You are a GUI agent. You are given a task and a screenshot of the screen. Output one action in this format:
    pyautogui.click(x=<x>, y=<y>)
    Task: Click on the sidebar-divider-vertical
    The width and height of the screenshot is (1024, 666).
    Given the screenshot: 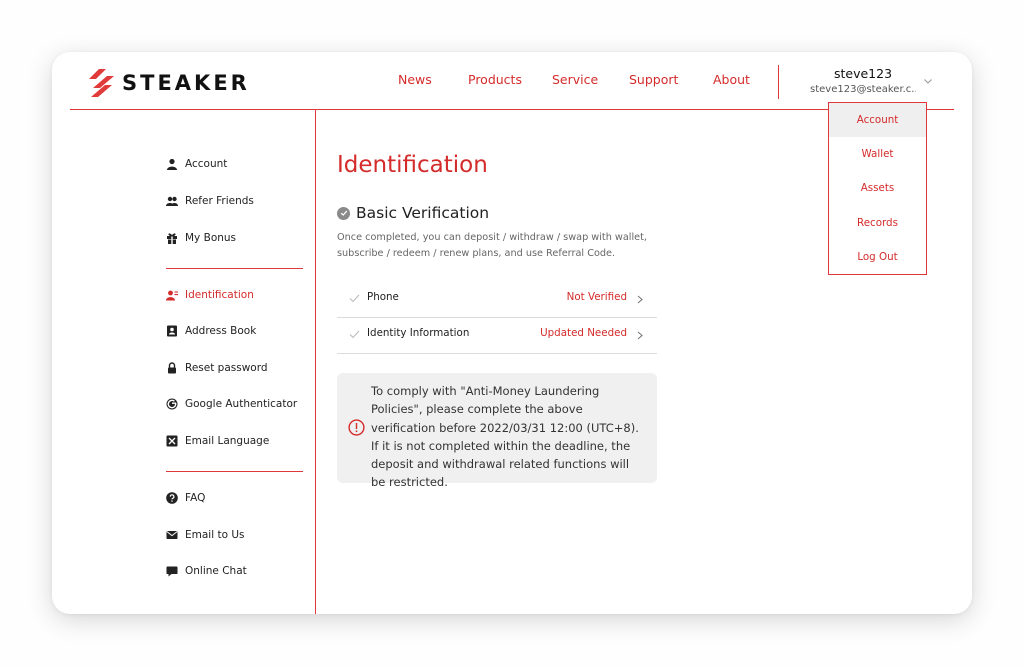 What is the action you would take?
    pyautogui.click(x=315, y=362)
    